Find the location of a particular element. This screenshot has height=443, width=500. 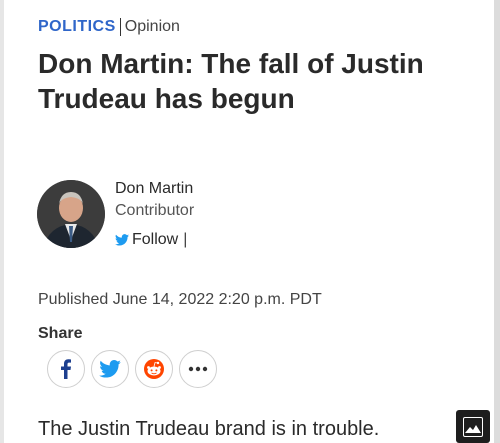

author-photo is located at coordinates (71, 214).